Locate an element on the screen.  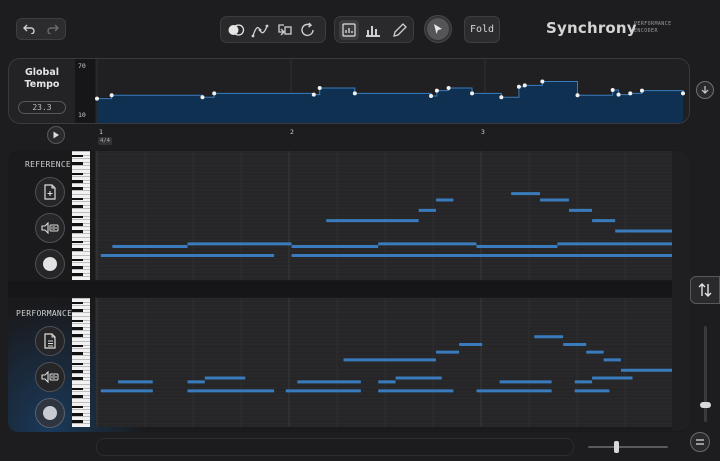
pencil-icon is located at coordinates (400, 30).